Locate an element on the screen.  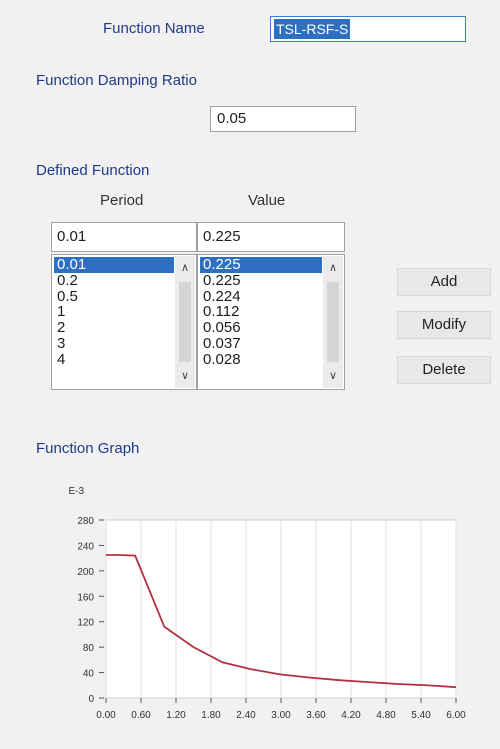
period-list-item: 4 is located at coordinates (114, 359).